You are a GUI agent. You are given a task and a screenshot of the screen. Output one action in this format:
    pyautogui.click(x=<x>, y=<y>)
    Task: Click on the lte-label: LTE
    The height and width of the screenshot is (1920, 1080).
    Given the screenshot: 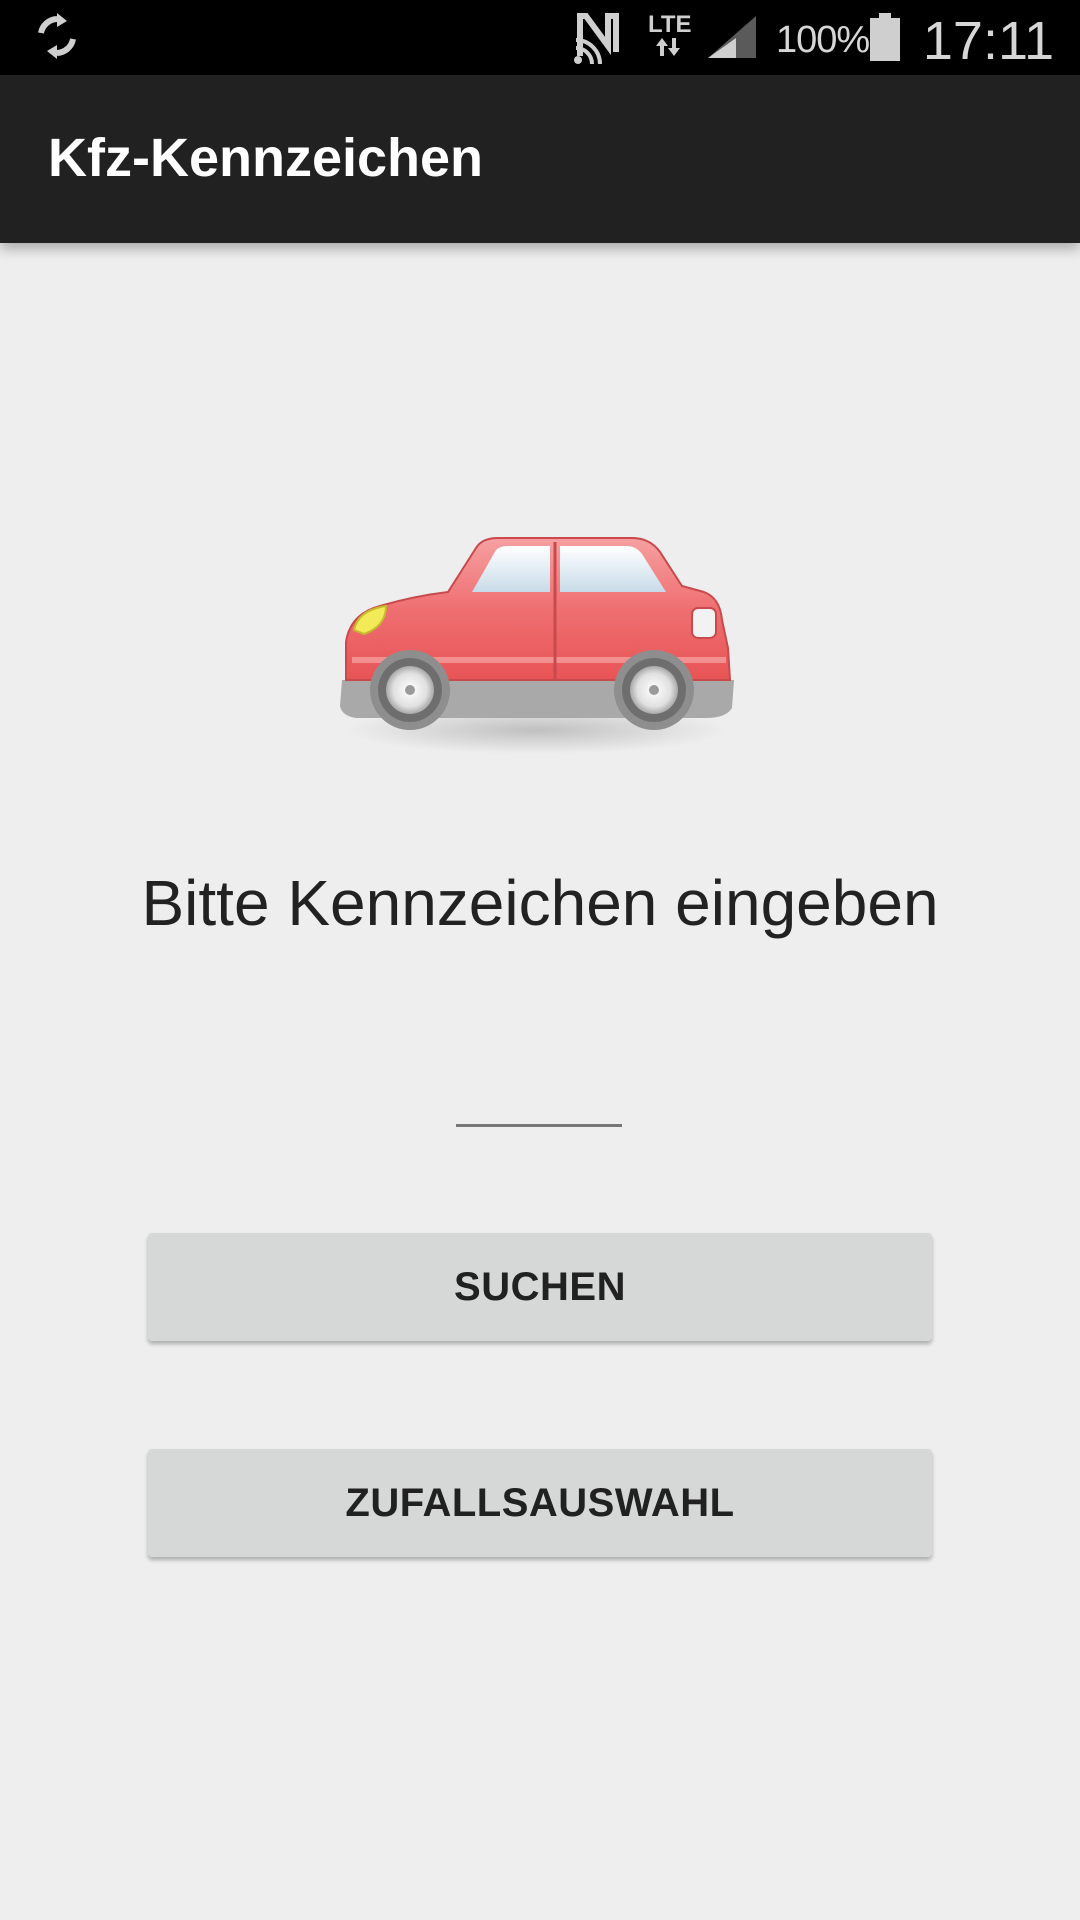 What is the action you would take?
    pyautogui.click(x=670, y=24)
    